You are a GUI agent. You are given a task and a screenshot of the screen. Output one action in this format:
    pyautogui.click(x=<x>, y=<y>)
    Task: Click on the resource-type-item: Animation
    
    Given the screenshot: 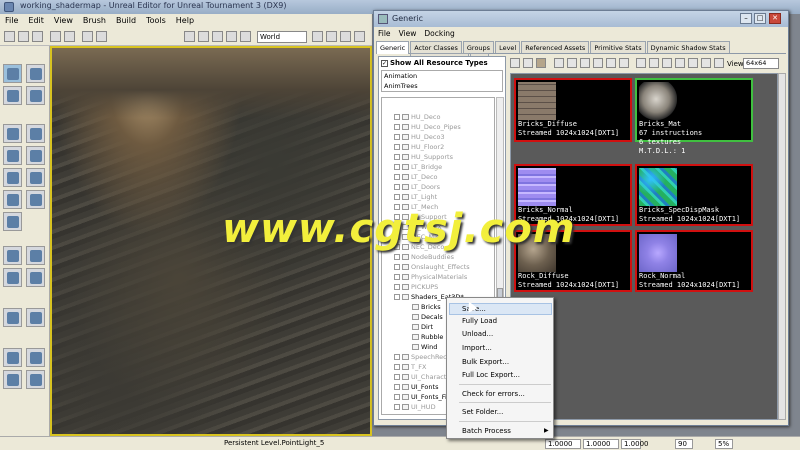 What is the action you would take?
    pyautogui.click(x=442, y=76)
    